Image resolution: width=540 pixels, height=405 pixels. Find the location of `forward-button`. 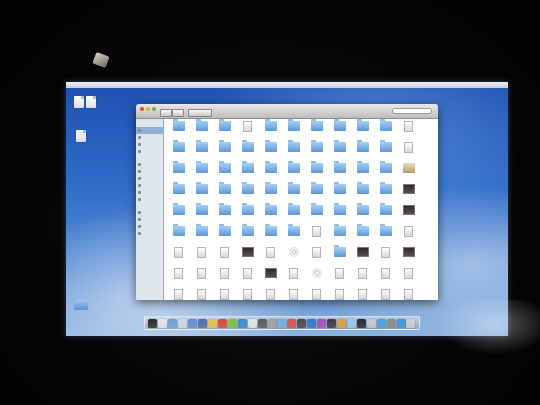

forward-button is located at coordinates (178, 113).